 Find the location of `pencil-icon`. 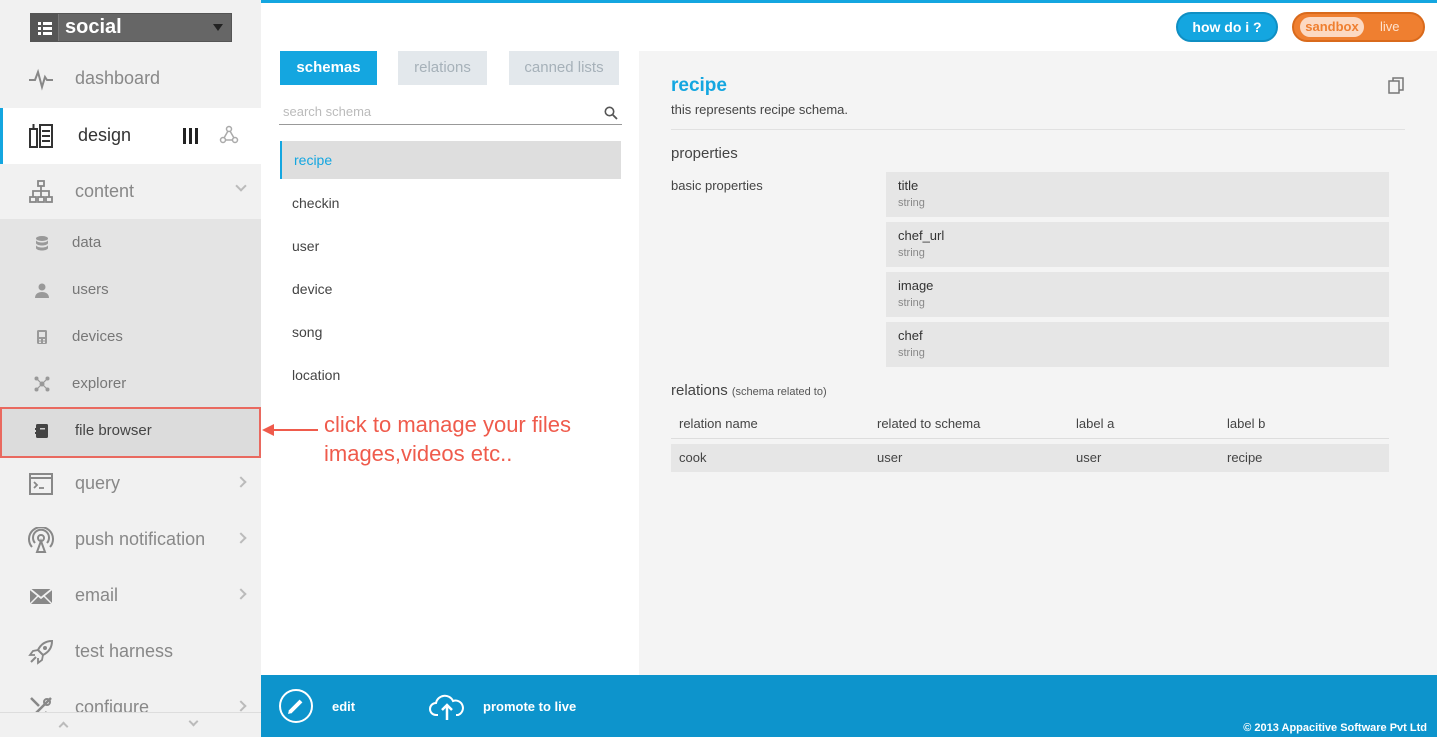

pencil-icon is located at coordinates (296, 706).